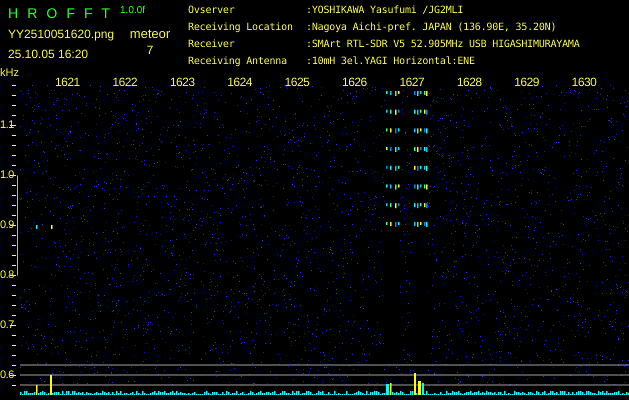 Image resolution: width=629 pixels, height=400 pixels. Describe the element at coordinates (391, 62) in the screenshot. I see `info-value: :10mH 3el.YAGI Horizontal:ENE` at that location.